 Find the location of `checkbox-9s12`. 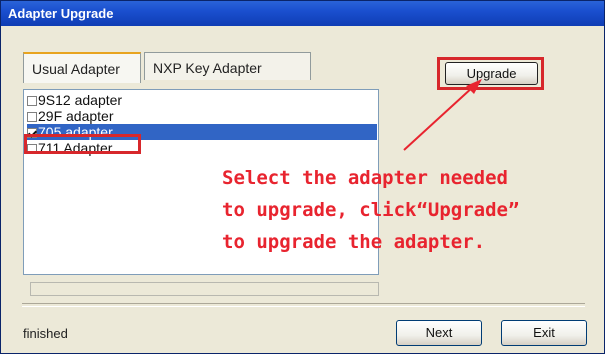

checkbox-9s12 is located at coordinates (32, 101).